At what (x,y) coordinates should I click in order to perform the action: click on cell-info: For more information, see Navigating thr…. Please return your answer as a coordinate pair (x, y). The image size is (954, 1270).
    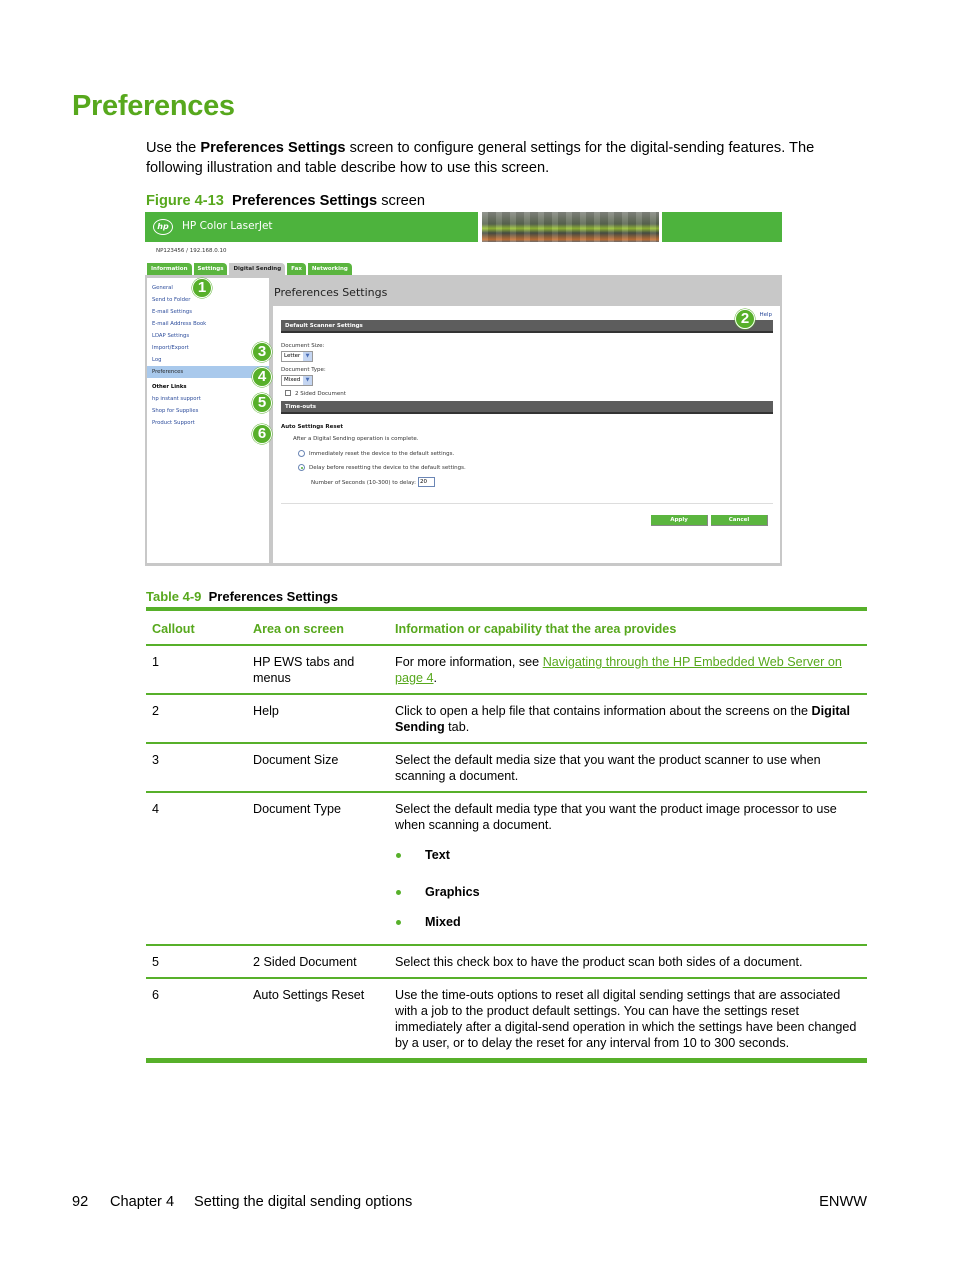
    Looking at the image, I should click on (628, 670).